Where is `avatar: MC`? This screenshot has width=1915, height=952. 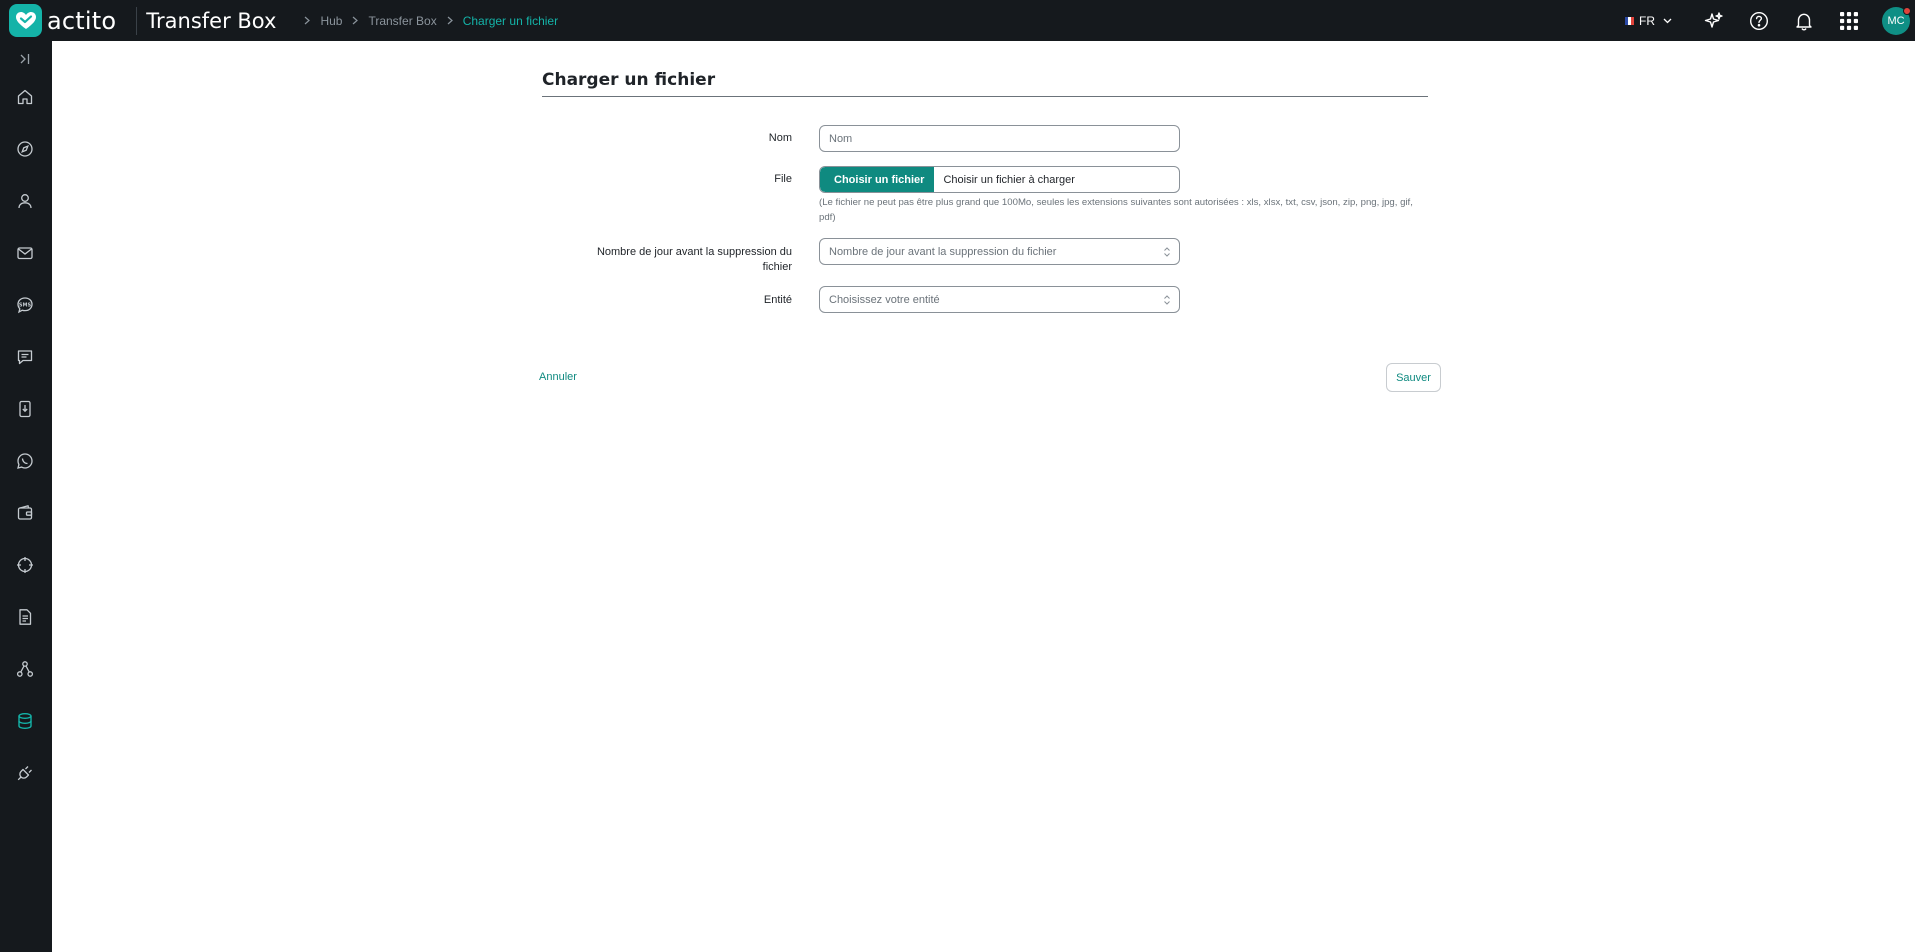
avatar: MC is located at coordinates (1896, 20).